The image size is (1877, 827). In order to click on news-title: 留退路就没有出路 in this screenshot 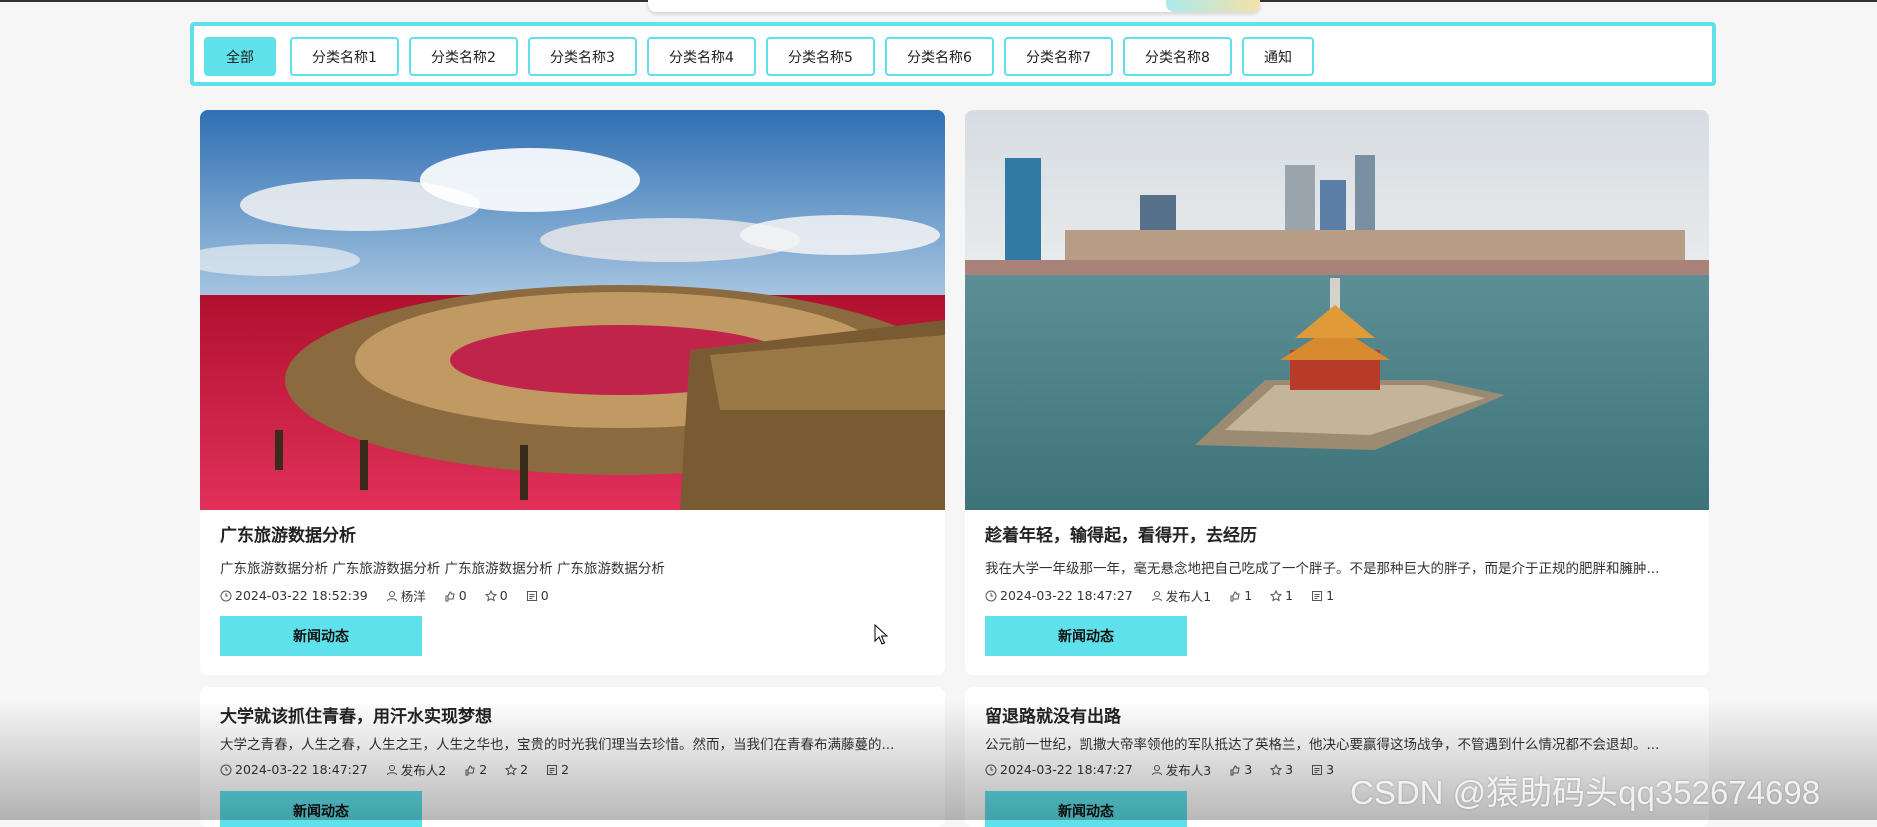, I will do `click(1053, 714)`.